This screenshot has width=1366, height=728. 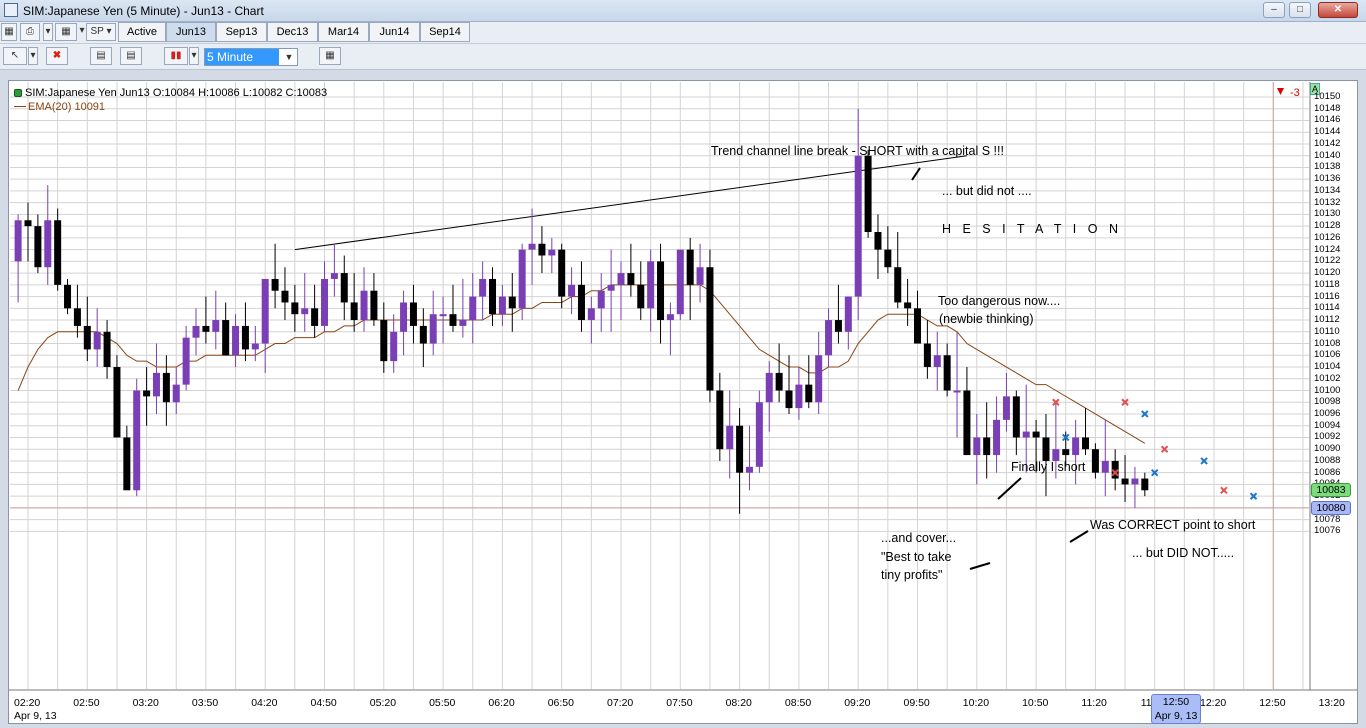 I want to click on y-tick-label: 10078, so click(x=1327, y=519).